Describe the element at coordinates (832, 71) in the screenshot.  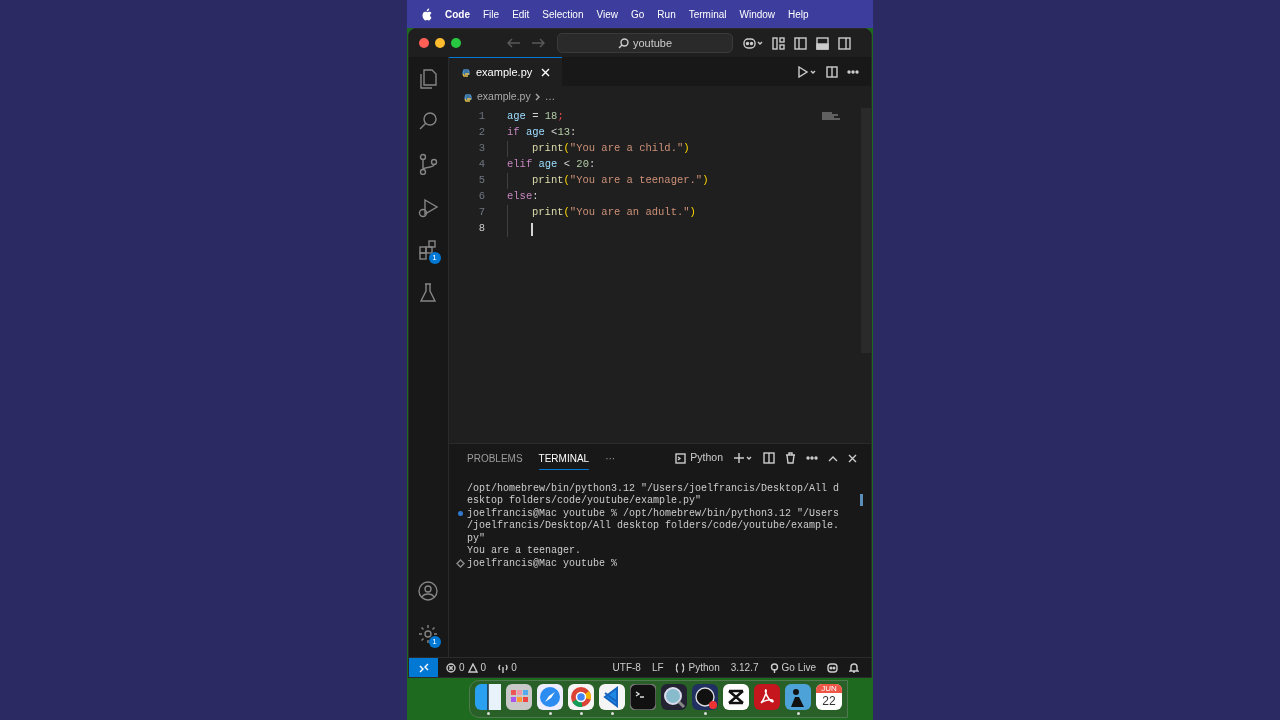
I see `split-editor-icon` at that location.